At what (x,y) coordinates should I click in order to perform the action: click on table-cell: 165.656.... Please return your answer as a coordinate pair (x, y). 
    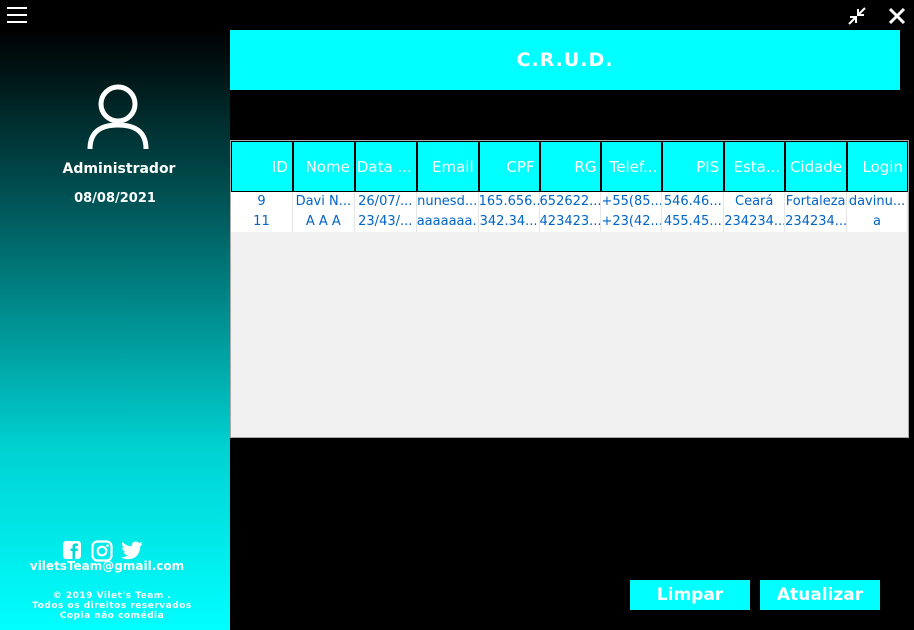
    Looking at the image, I should click on (509, 202).